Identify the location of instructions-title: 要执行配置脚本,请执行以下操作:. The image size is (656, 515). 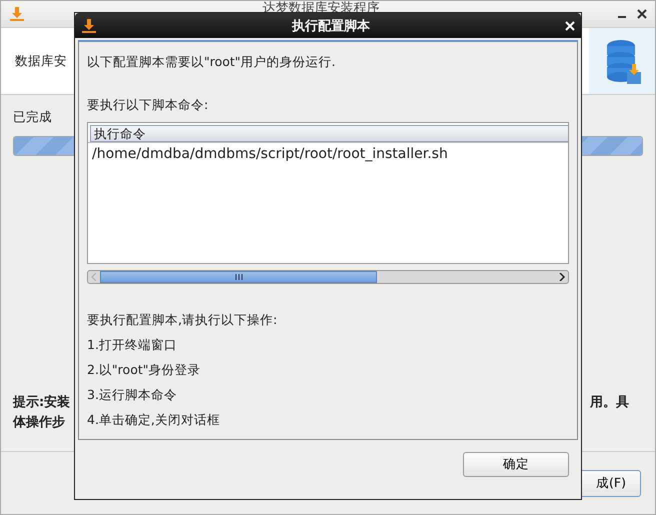
(182, 320).